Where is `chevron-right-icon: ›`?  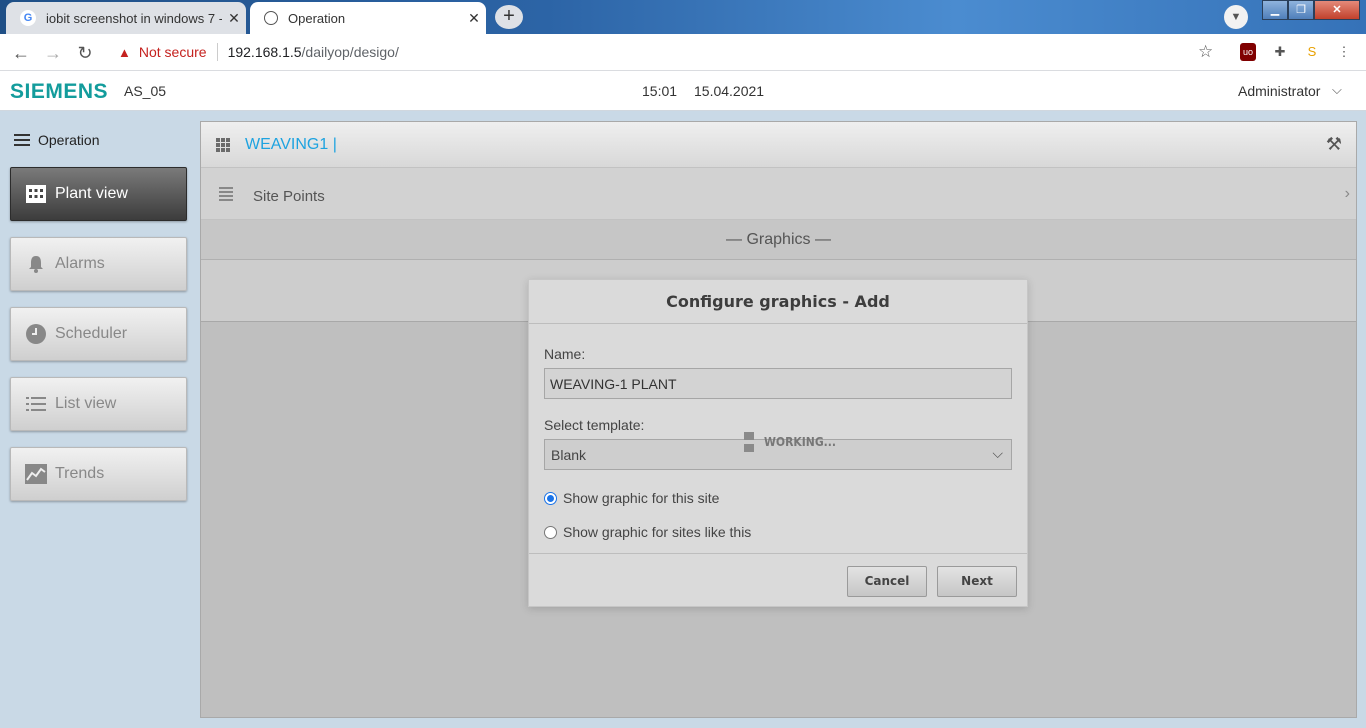
chevron-right-icon: › is located at coordinates (1347, 193).